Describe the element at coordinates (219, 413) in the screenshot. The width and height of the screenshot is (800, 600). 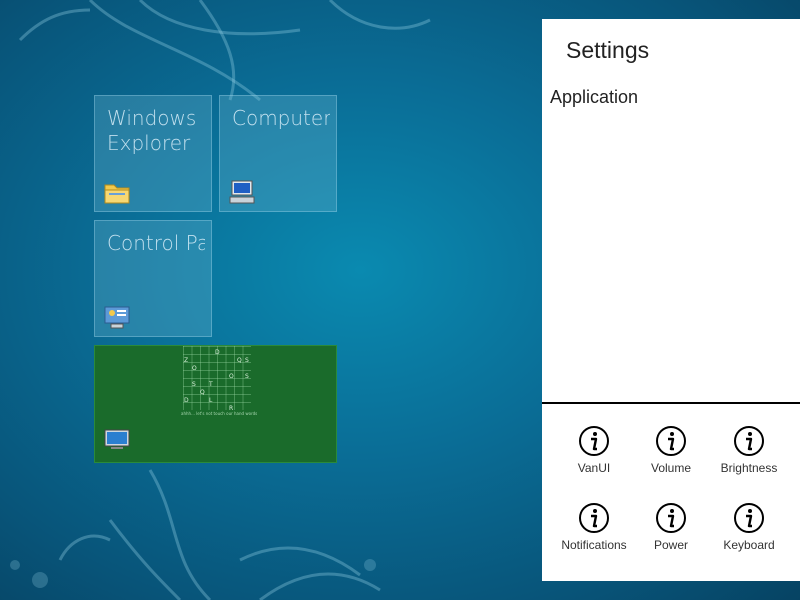
I see `game-caption: ahhh... let's not touch our hand words` at that location.